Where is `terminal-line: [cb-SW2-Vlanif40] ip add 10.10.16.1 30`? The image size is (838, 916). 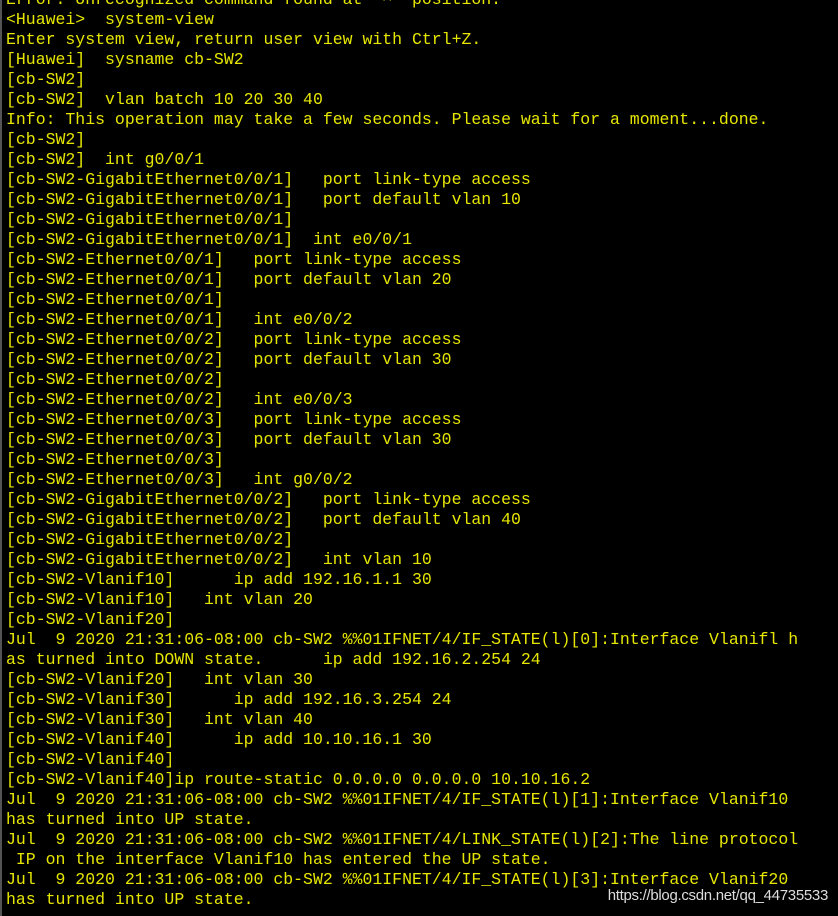 terminal-line: [cb-SW2-Vlanif40] ip add 10.10.16.1 30 is located at coordinates (219, 739).